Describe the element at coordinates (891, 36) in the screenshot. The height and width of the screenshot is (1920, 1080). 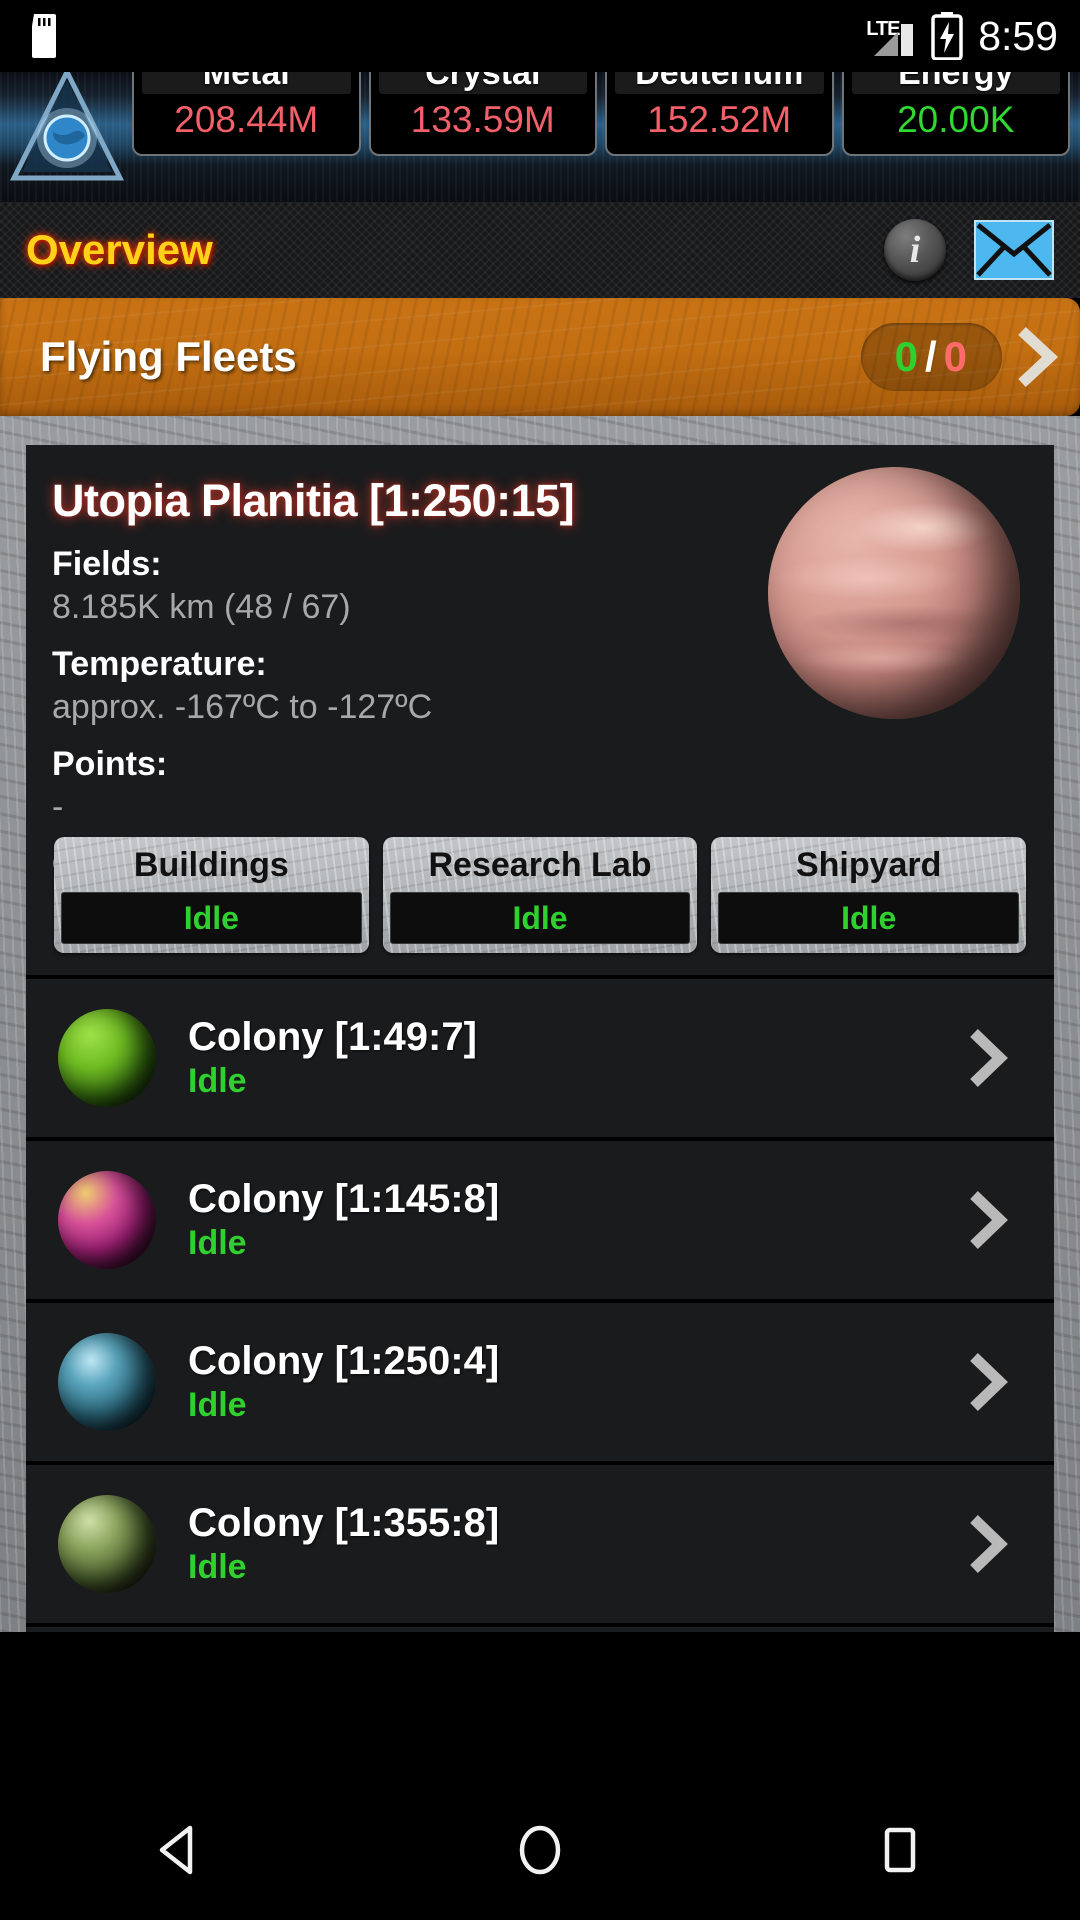
I see `signal-bars-icon: LTE` at that location.